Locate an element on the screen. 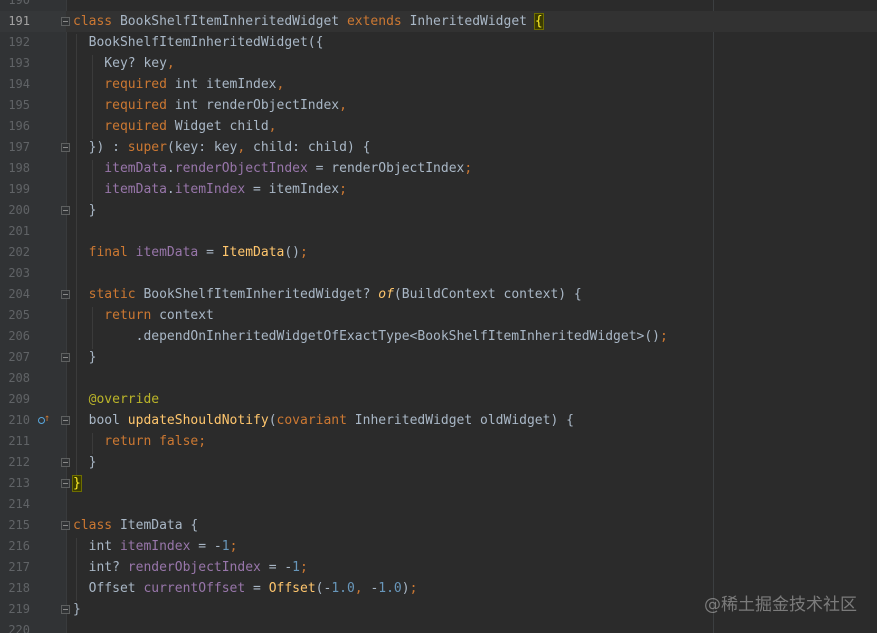 The image size is (877, 633). code-line: 190 is located at coordinates (438, 5).